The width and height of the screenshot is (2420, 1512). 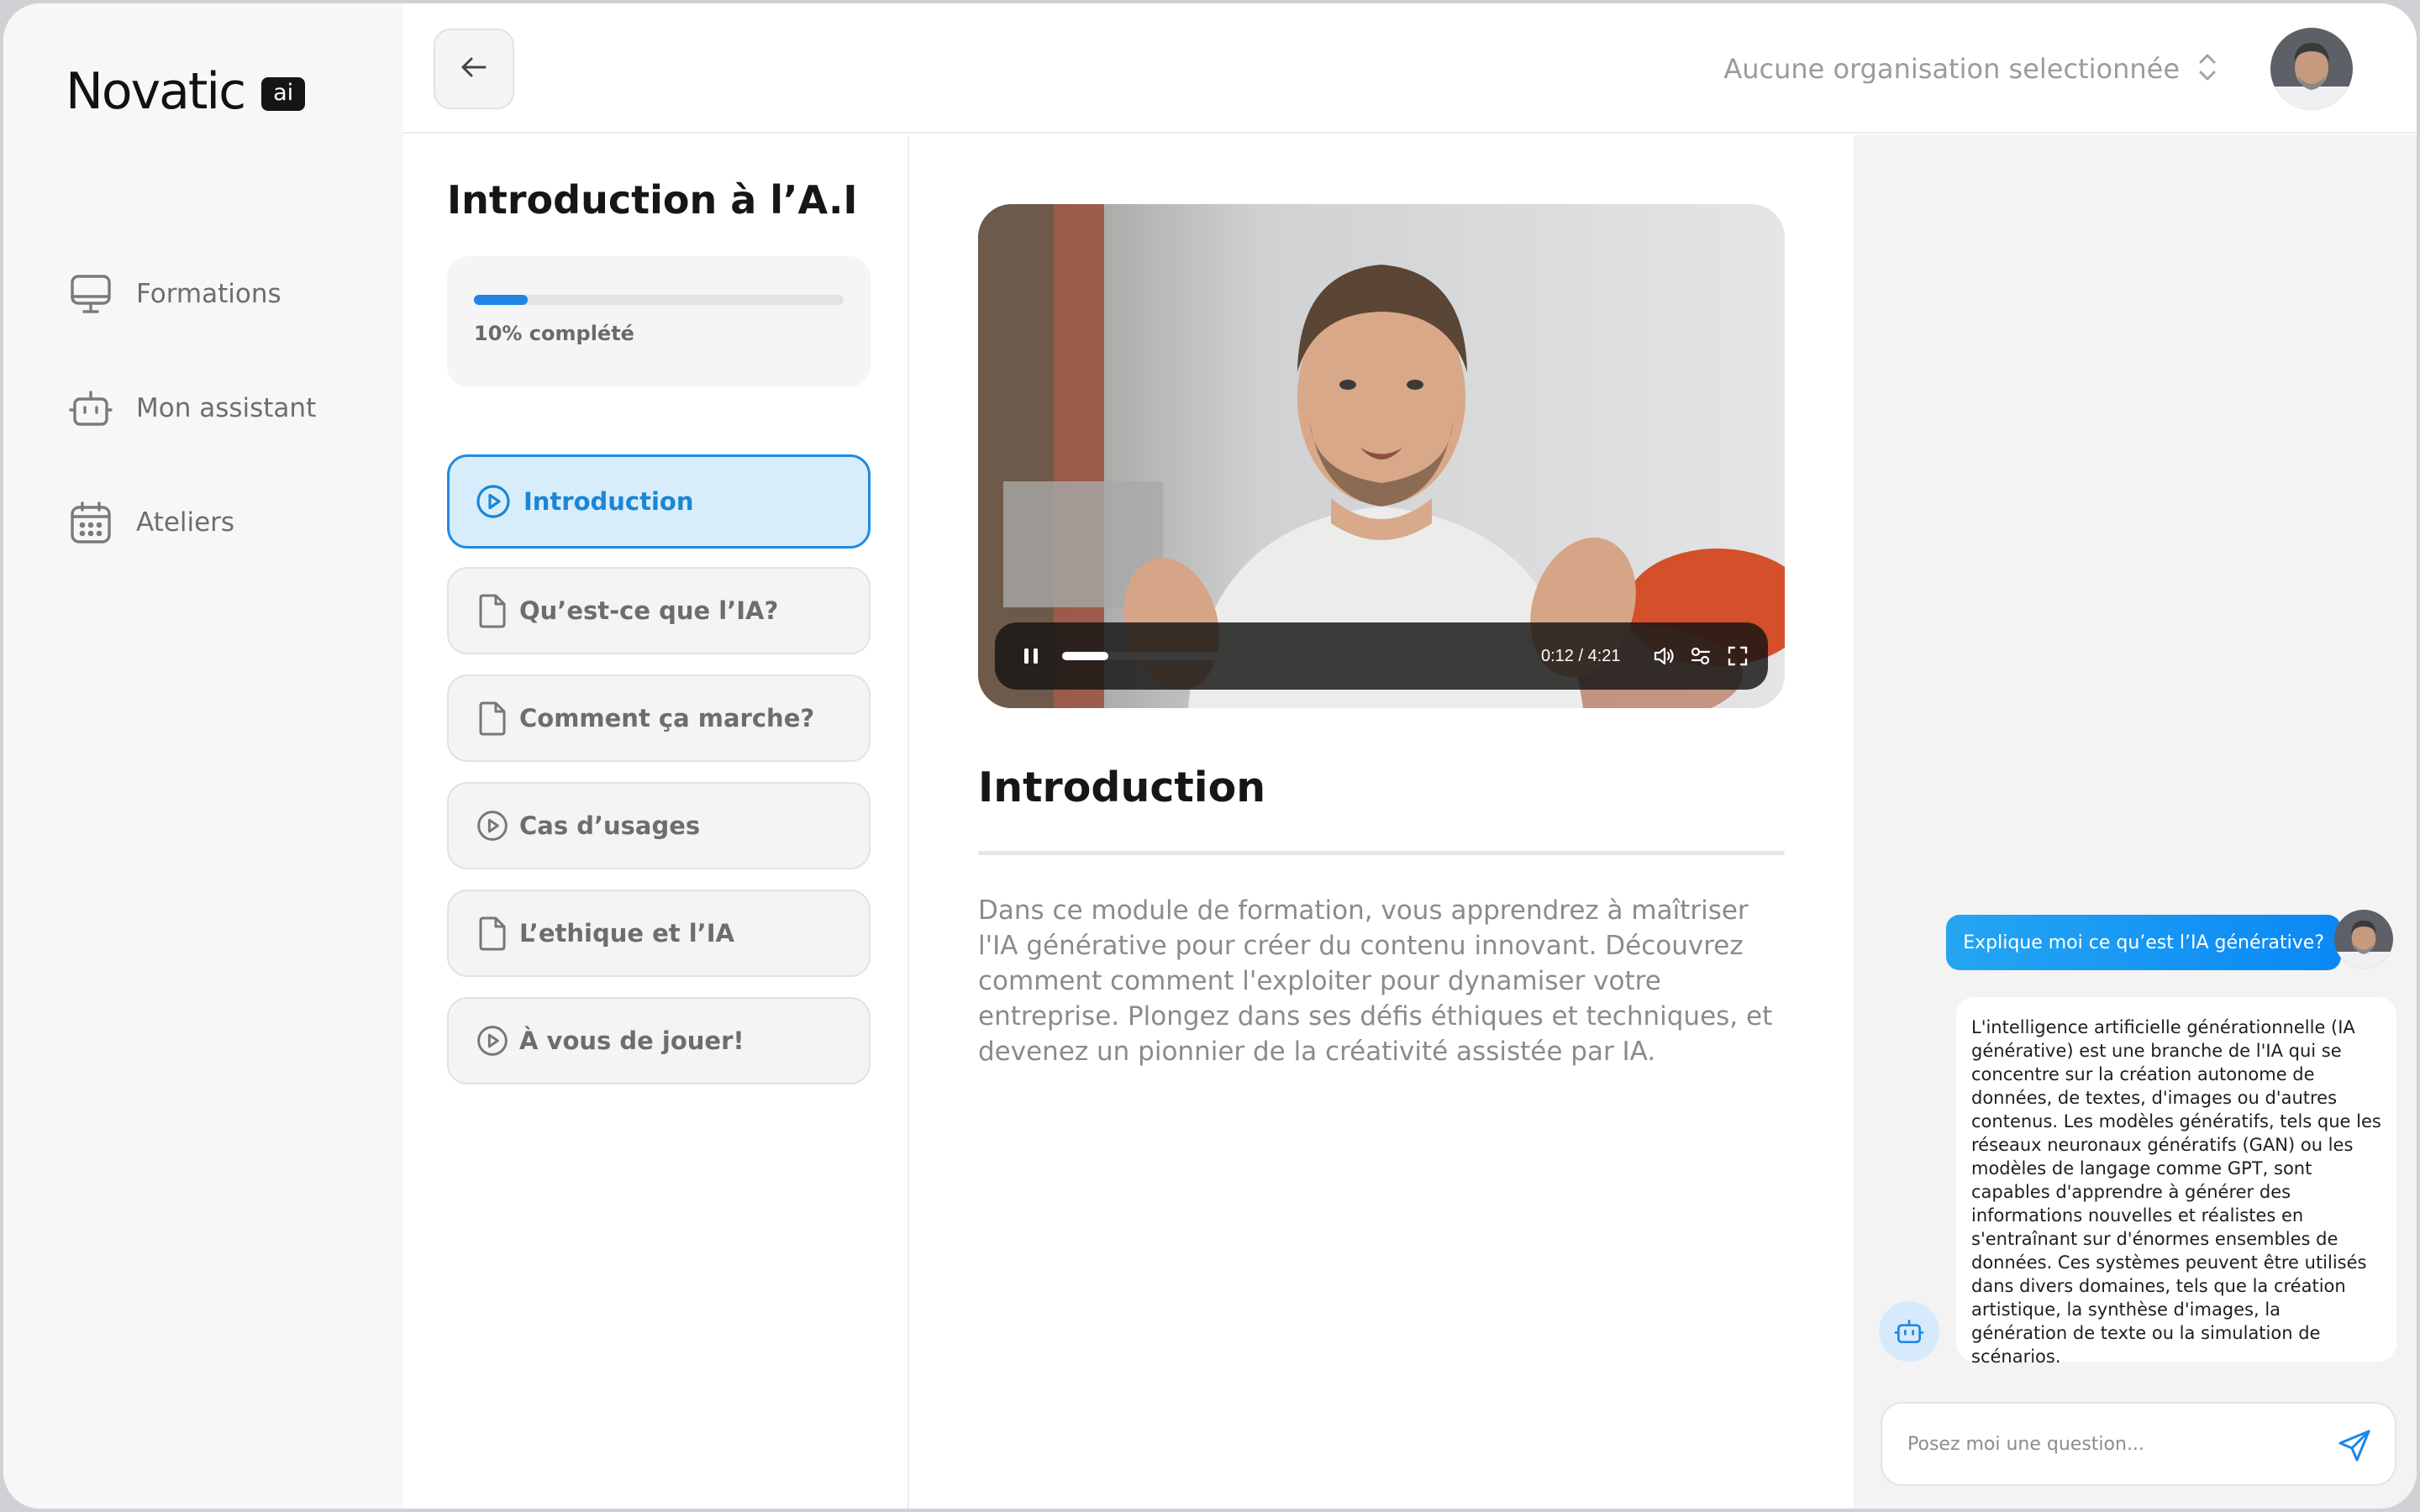 What do you see at coordinates (610, 825) in the screenshot?
I see `lesson-label: Cas d’usages` at bounding box center [610, 825].